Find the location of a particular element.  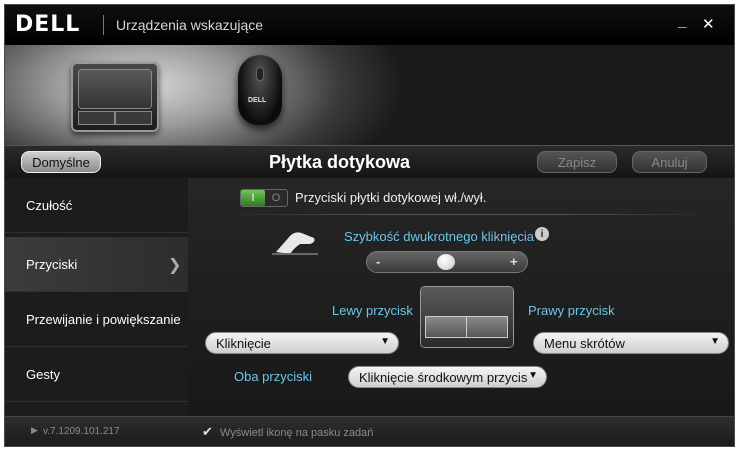

header-bar: Domyślne Płytka dotykowa Zapisz Anuluj is located at coordinates (369, 161).